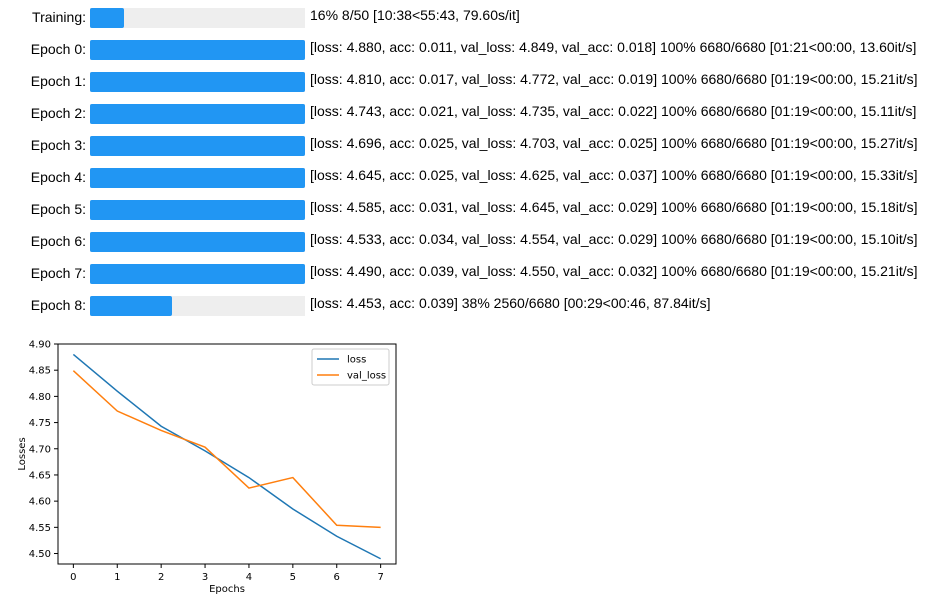 The height and width of the screenshot is (604, 930). What do you see at coordinates (293, 577) in the screenshot?
I see `x-tick-label: 5` at bounding box center [293, 577].